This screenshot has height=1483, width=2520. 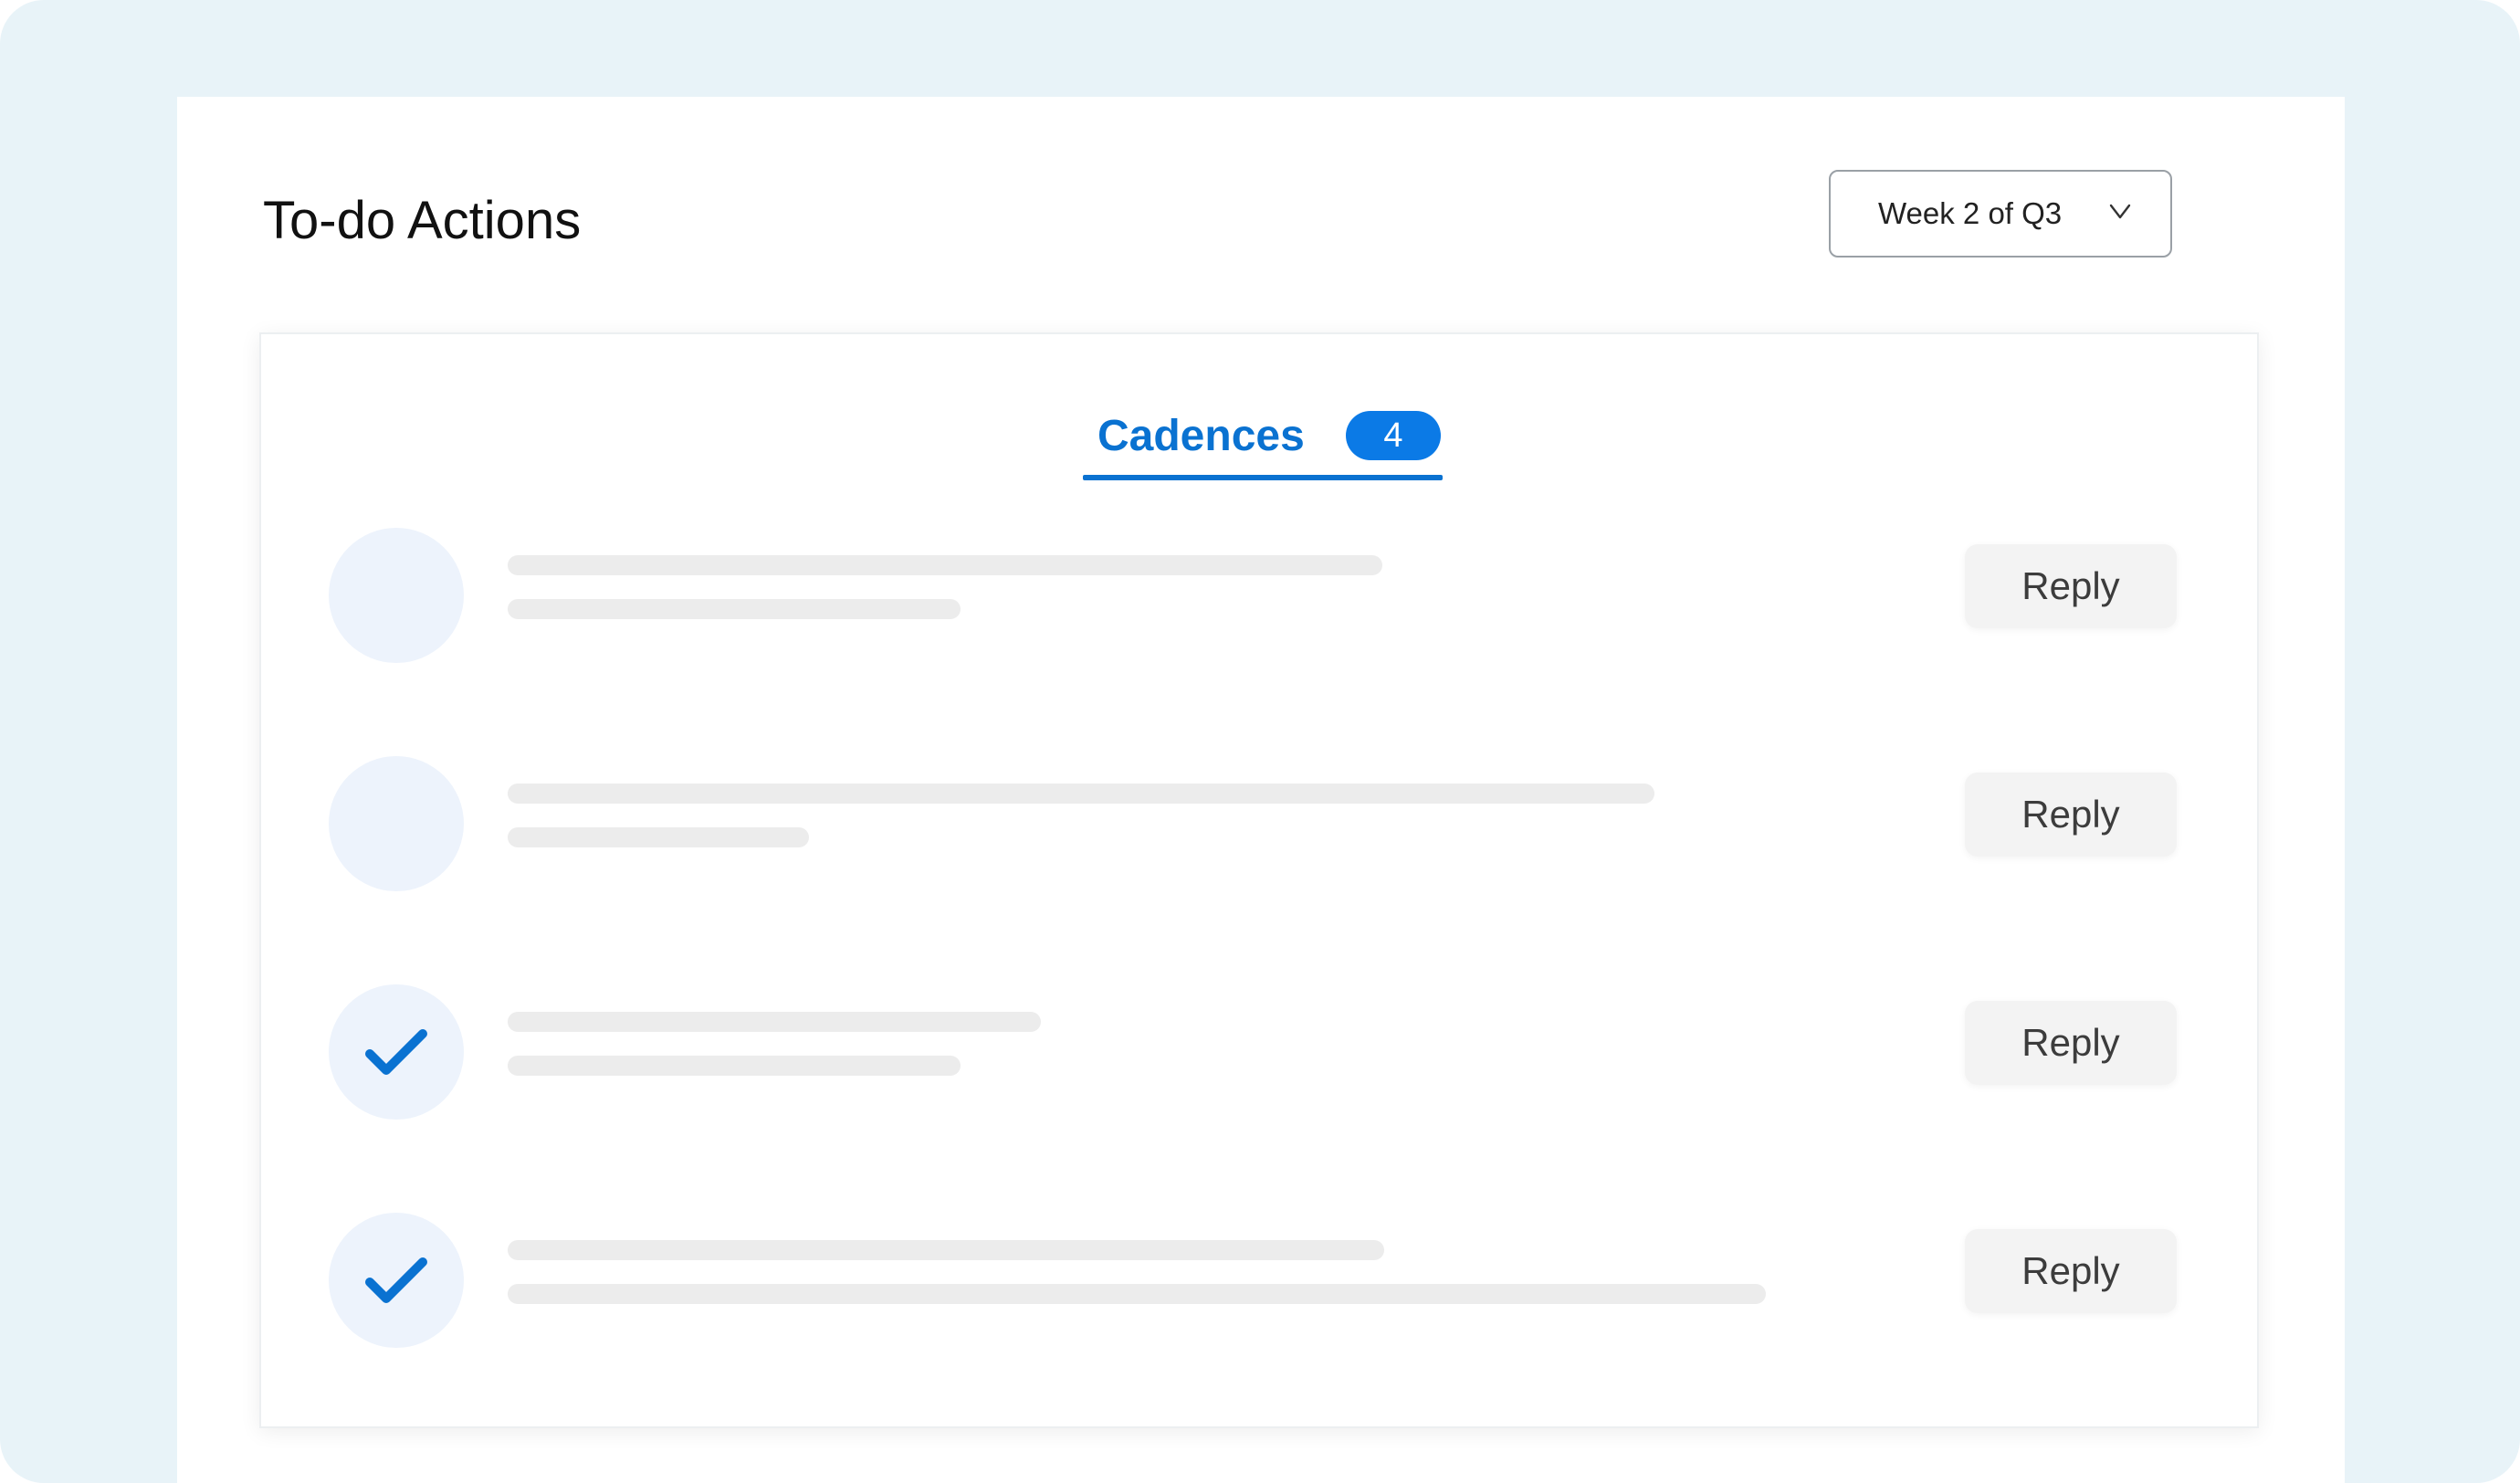 I want to click on chevron-down-icon, so click(x=2120, y=211).